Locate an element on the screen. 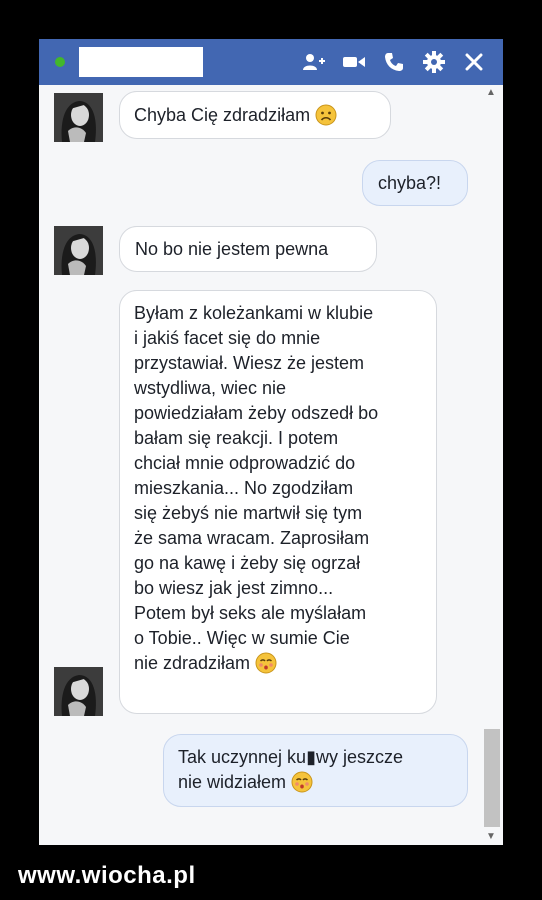 The width and height of the screenshot is (542, 900). video-camera-icon is located at coordinates (354, 62).